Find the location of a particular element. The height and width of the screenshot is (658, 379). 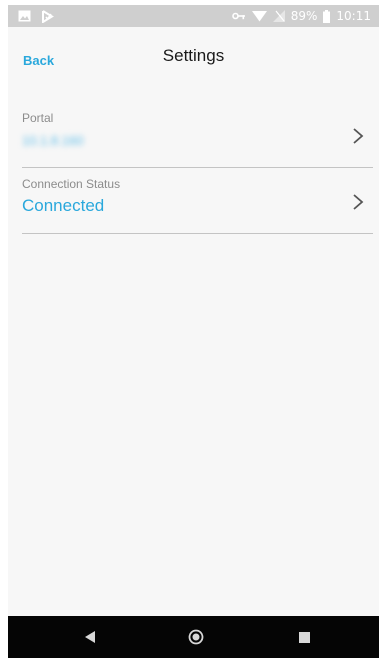

setting-value-connection-status: Connected is located at coordinates (63, 205).